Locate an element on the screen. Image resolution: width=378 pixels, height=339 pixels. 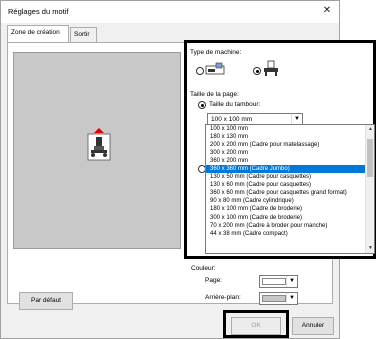
title-bar: Réglages du motif ✕ is located at coordinates (170, 12).